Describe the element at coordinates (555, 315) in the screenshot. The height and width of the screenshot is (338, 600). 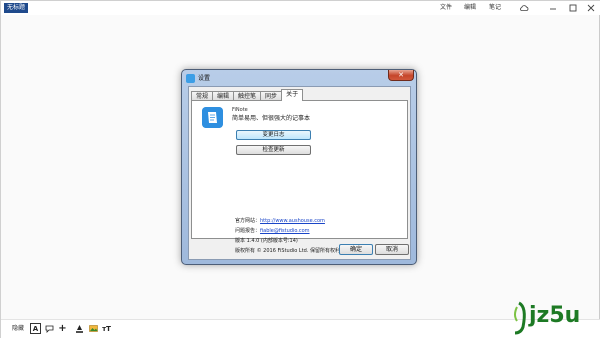
I see `watermark-text: jz5u` at that location.